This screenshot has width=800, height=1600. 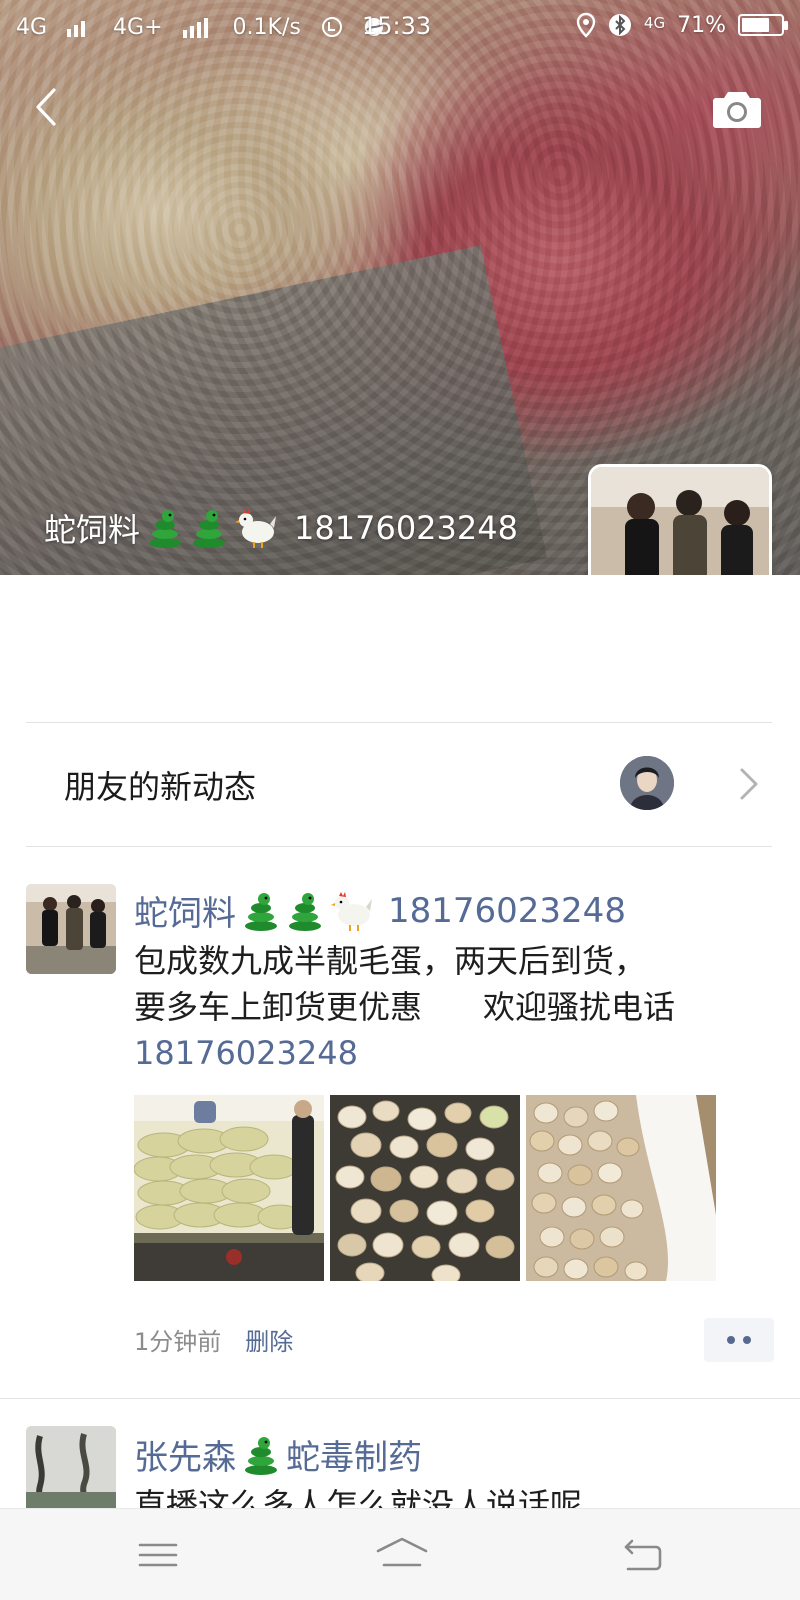 I want to click on post-author-name: 张先森, so click(x=185, y=1458).